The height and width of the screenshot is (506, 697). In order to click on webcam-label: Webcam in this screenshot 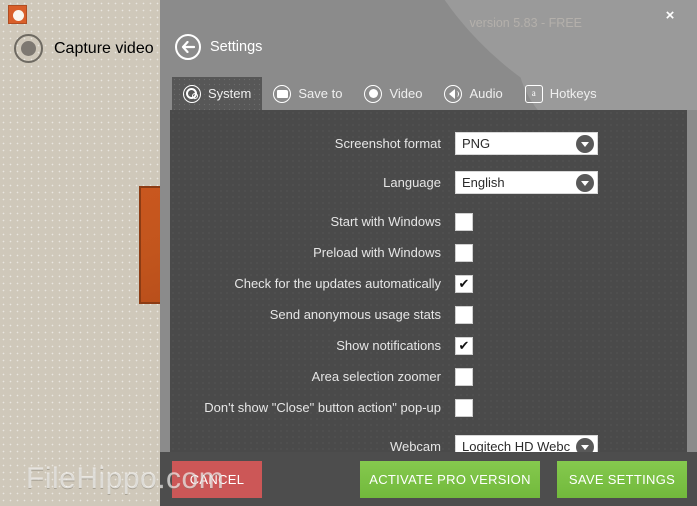, I will do `click(415, 445)`.